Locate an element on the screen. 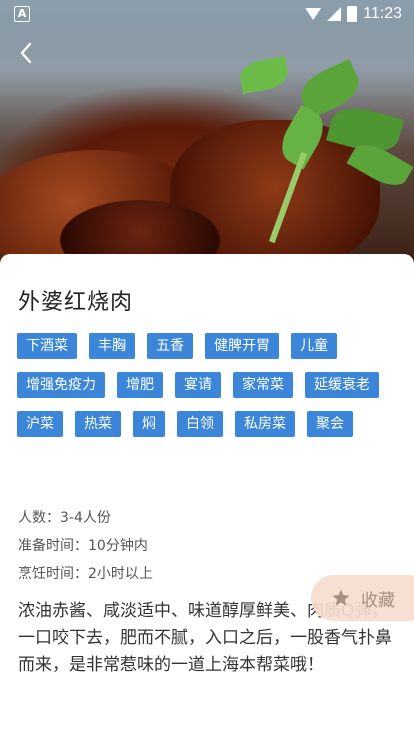 The width and height of the screenshot is (414, 736). tag: 热菜 is located at coordinates (98, 424).